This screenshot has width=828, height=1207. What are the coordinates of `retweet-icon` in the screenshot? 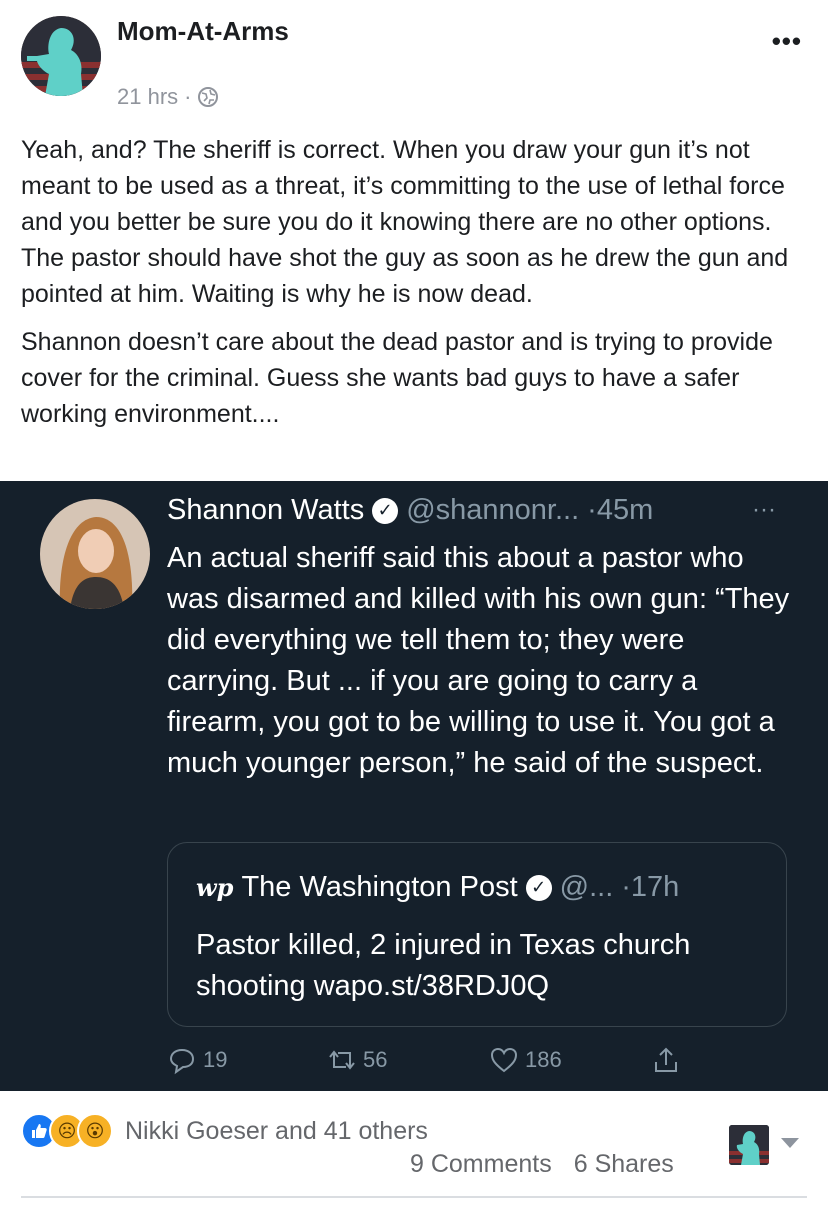 It's located at (342, 1060).